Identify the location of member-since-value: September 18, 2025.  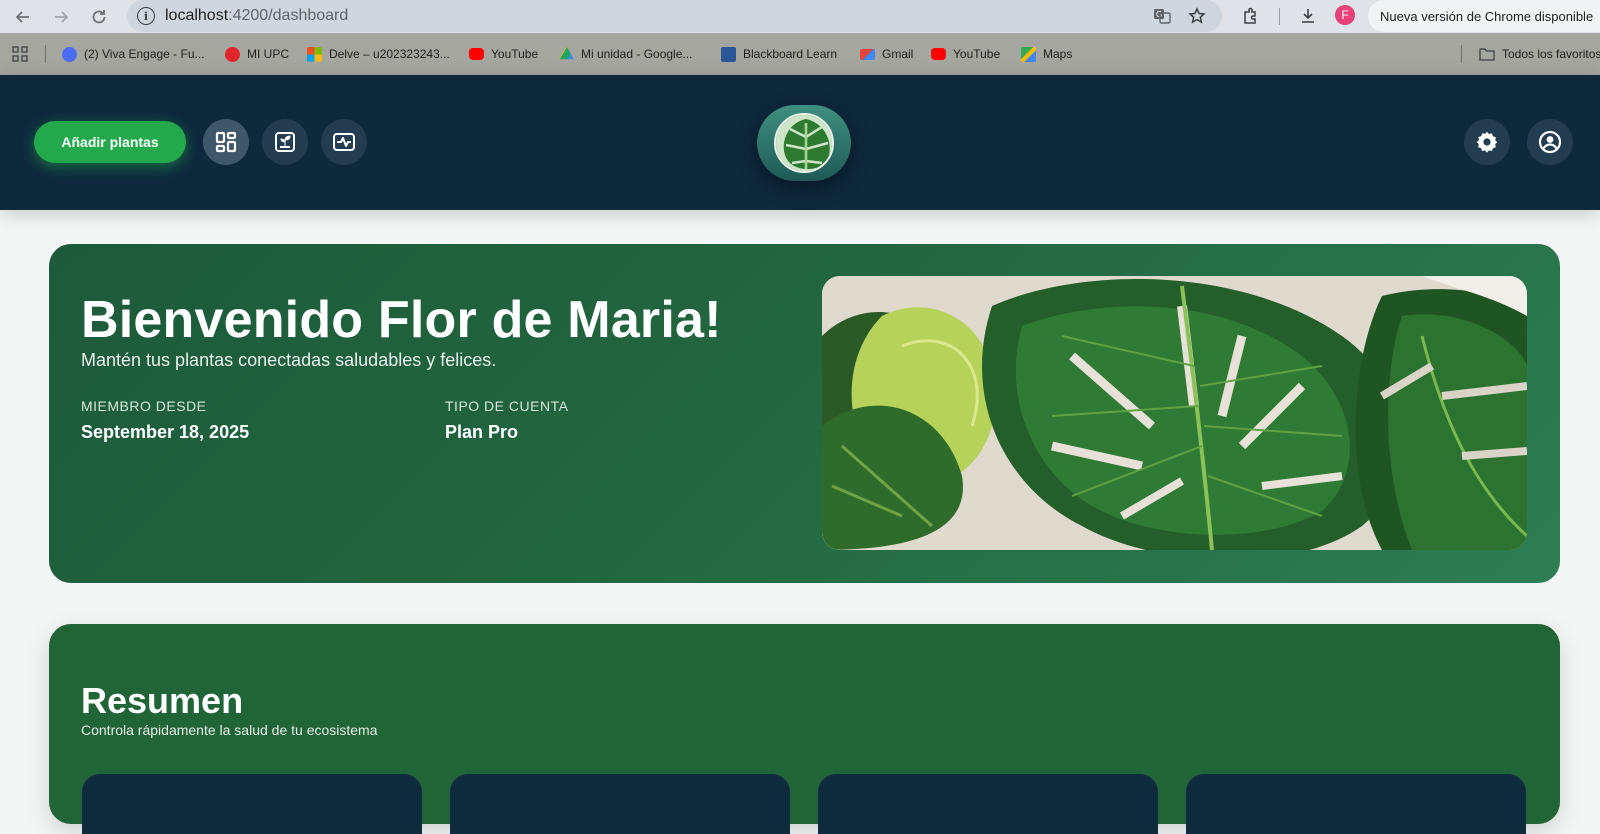
(165, 432).